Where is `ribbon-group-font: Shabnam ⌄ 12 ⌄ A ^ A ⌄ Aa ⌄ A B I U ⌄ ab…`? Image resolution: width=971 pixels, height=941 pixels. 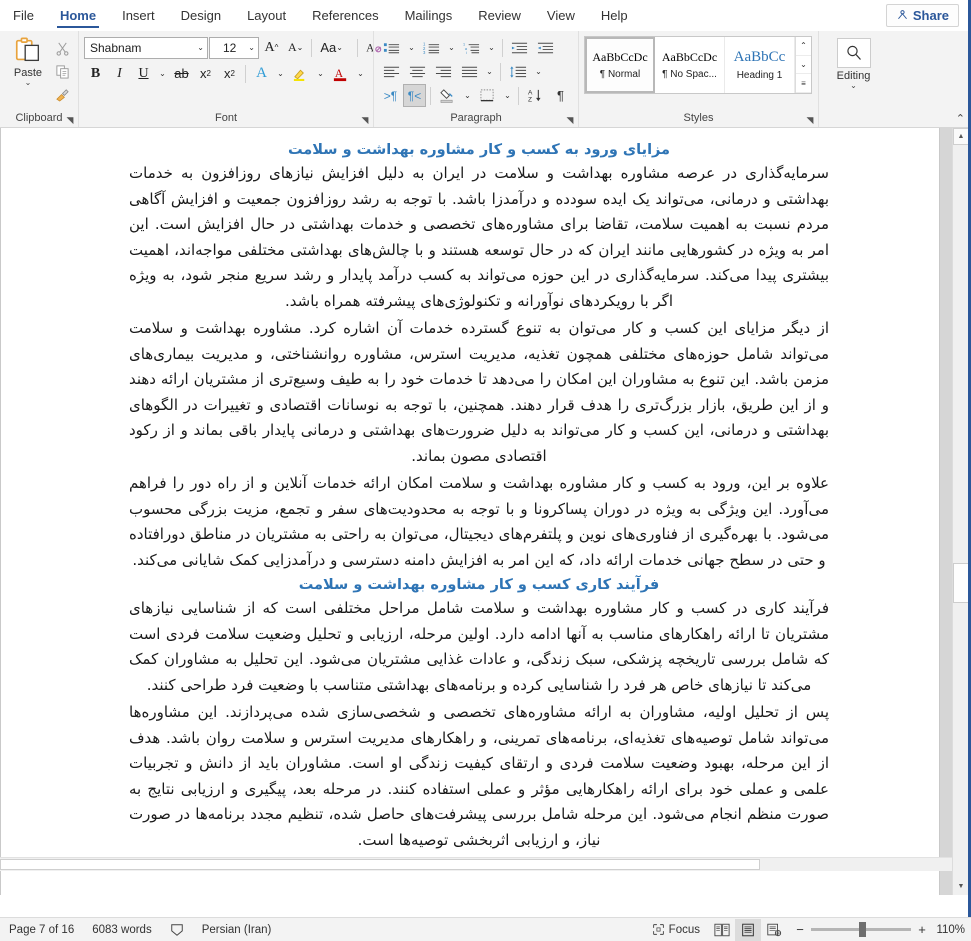 ribbon-group-font: Shabnam ⌄ 12 ⌄ A ^ A ⌄ Aa ⌄ A B I U ⌄ ab… is located at coordinates (230, 79).